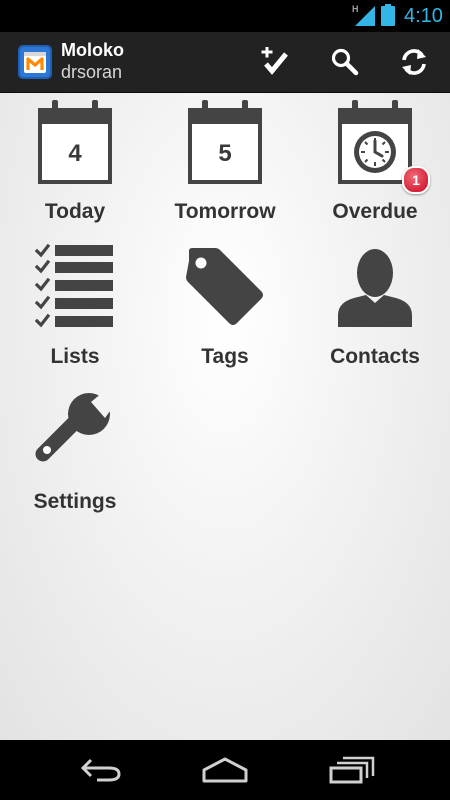  What do you see at coordinates (225, 211) in the screenshot?
I see `tomorrow-label: Tomorrow` at bounding box center [225, 211].